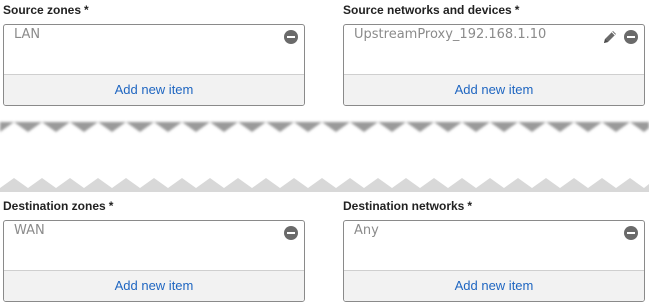 This screenshot has width=649, height=306. Describe the element at coordinates (154, 232) in the screenshot. I see `list-item: WAN` at that location.